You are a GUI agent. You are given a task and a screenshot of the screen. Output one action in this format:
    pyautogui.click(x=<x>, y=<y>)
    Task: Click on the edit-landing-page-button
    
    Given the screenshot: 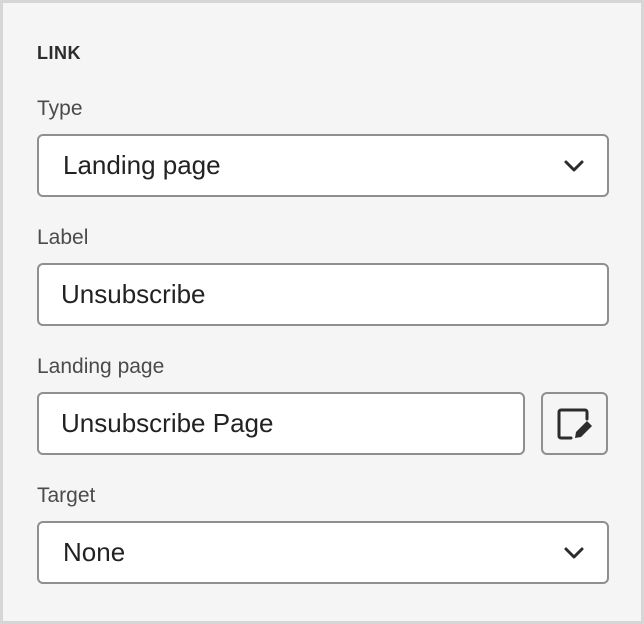 What is the action you would take?
    pyautogui.click(x=574, y=423)
    